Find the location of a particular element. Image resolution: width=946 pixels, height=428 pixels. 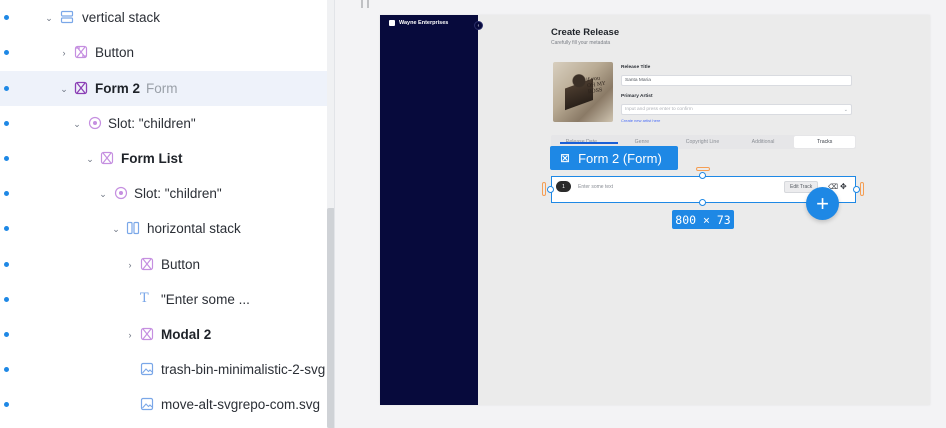

tree-item-label: Form 2 Form is located at coordinates (136, 88).